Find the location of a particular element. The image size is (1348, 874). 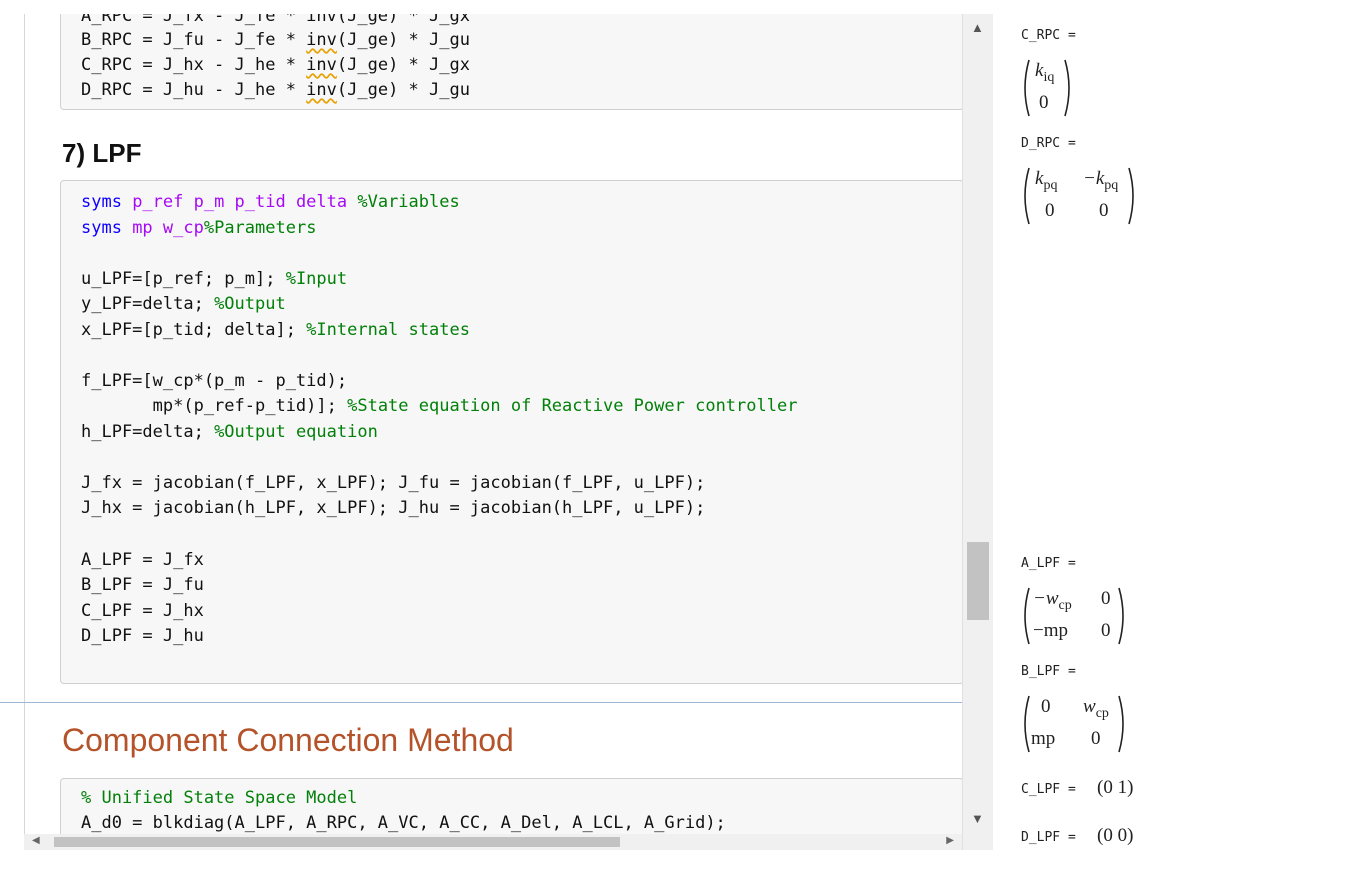

cell-value: w is located at coordinates (1089, 706).